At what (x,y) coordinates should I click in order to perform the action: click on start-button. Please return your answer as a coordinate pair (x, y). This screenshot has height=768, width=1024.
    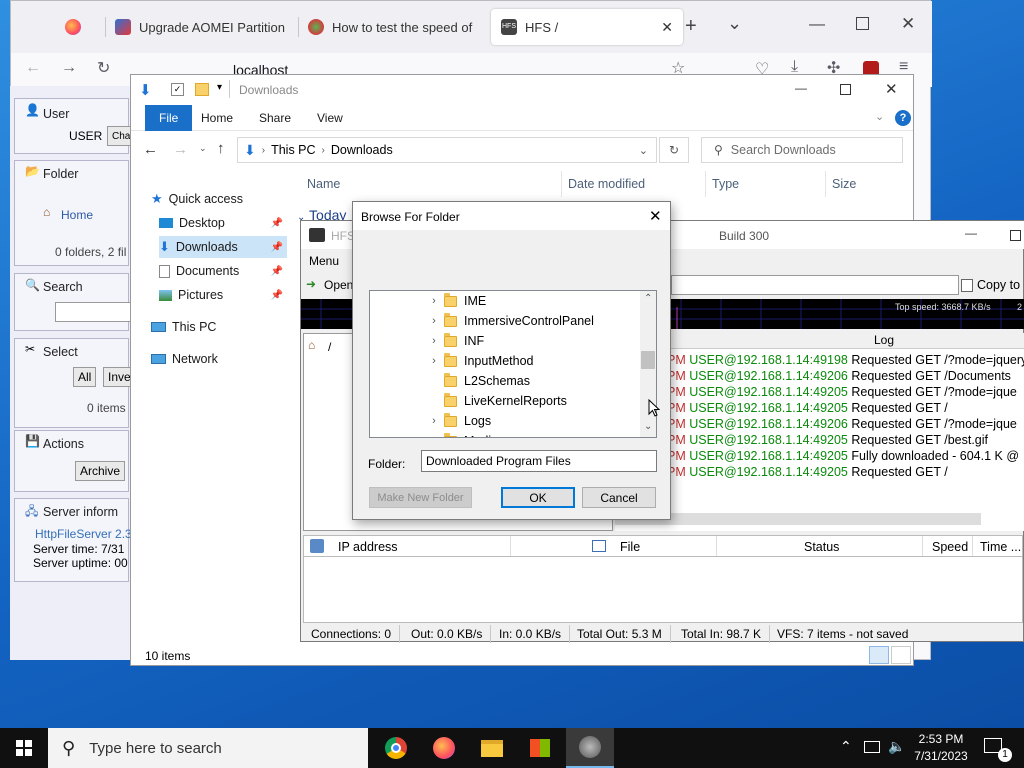
    Looking at the image, I should click on (24, 748).